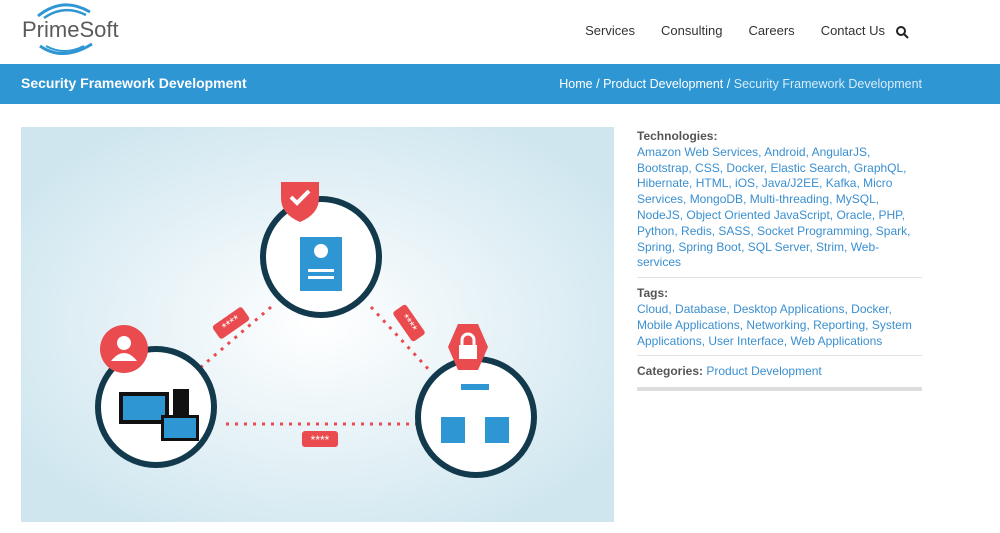 The width and height of the screenshot is (1000, 533). Describe the element at coordinates (575, 84) in the screenshot. I see `breadcrumb-home: Home` at that location.